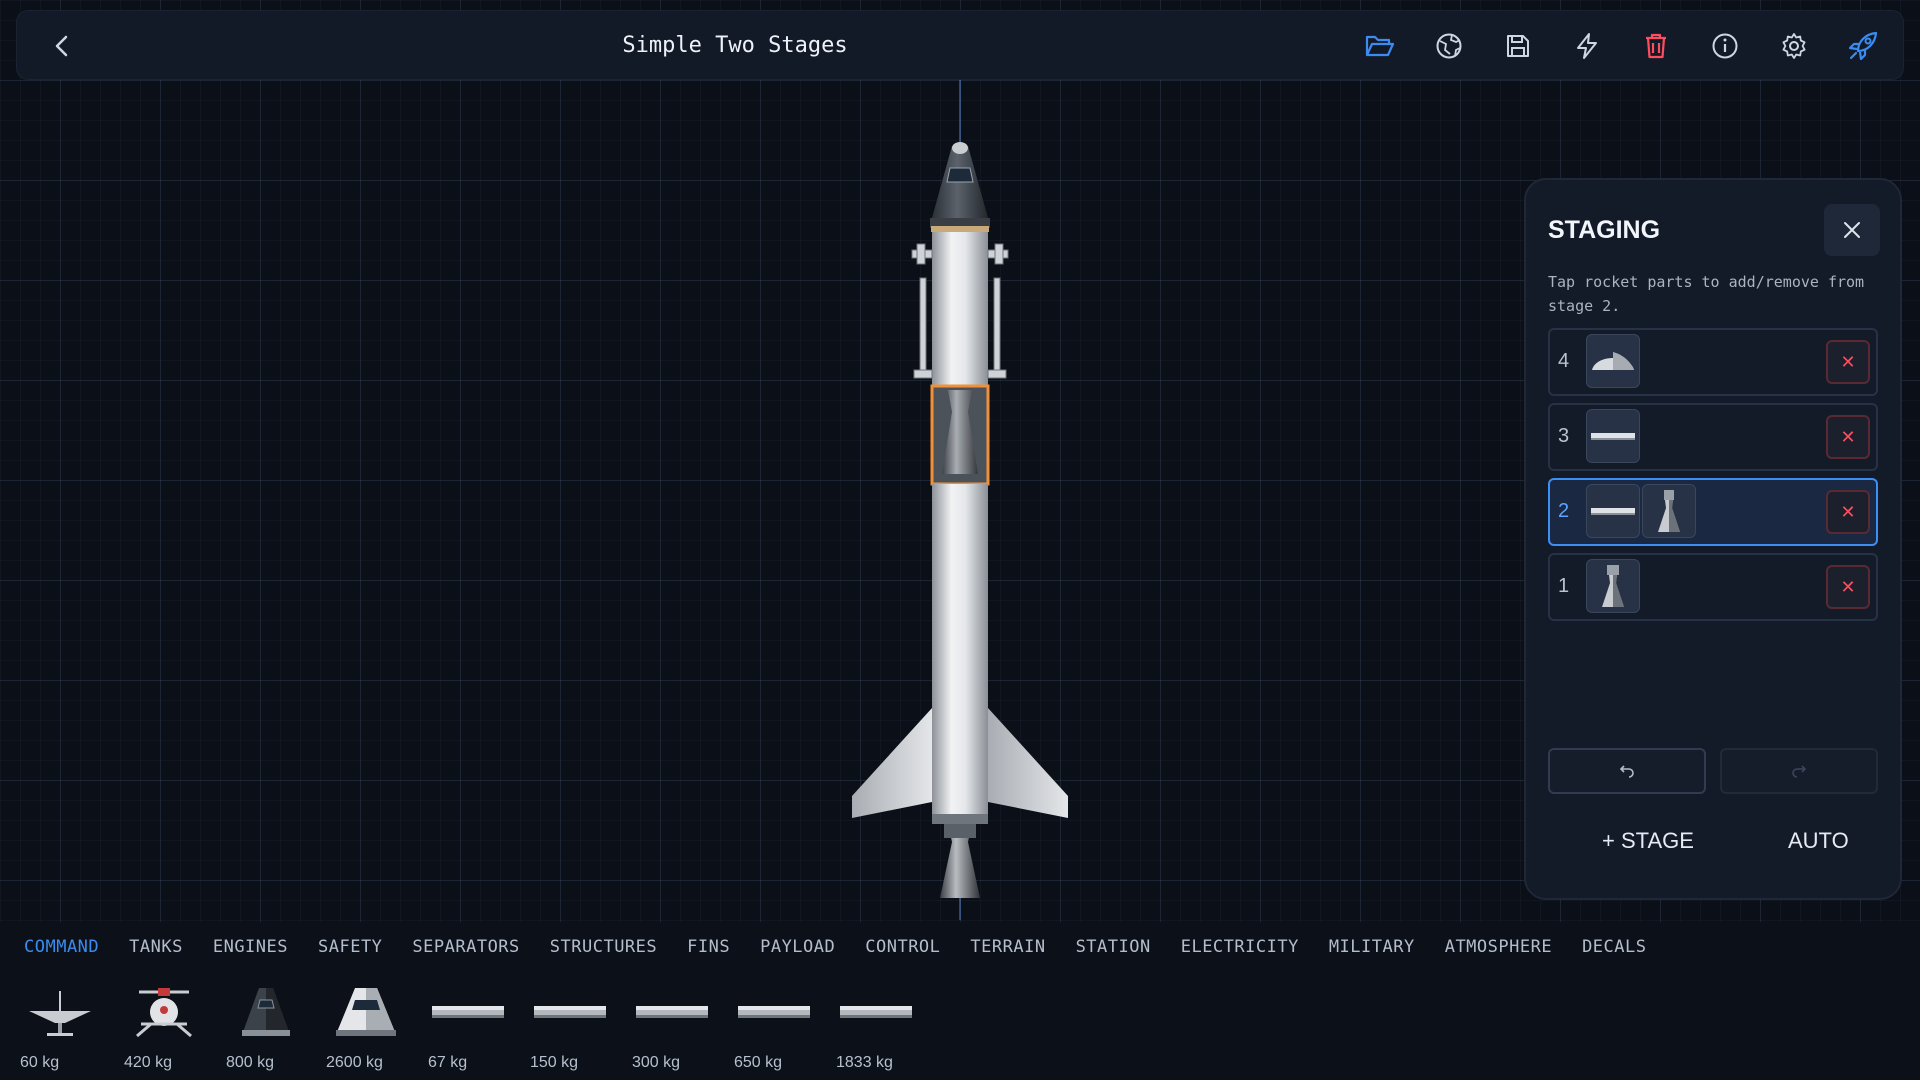 This screenshot has width=1920, height=1080. What do you see at coordinates (60, 1013) in the screenshot?
I see `probe-dish-icon` at bounding box center [60, 1013].